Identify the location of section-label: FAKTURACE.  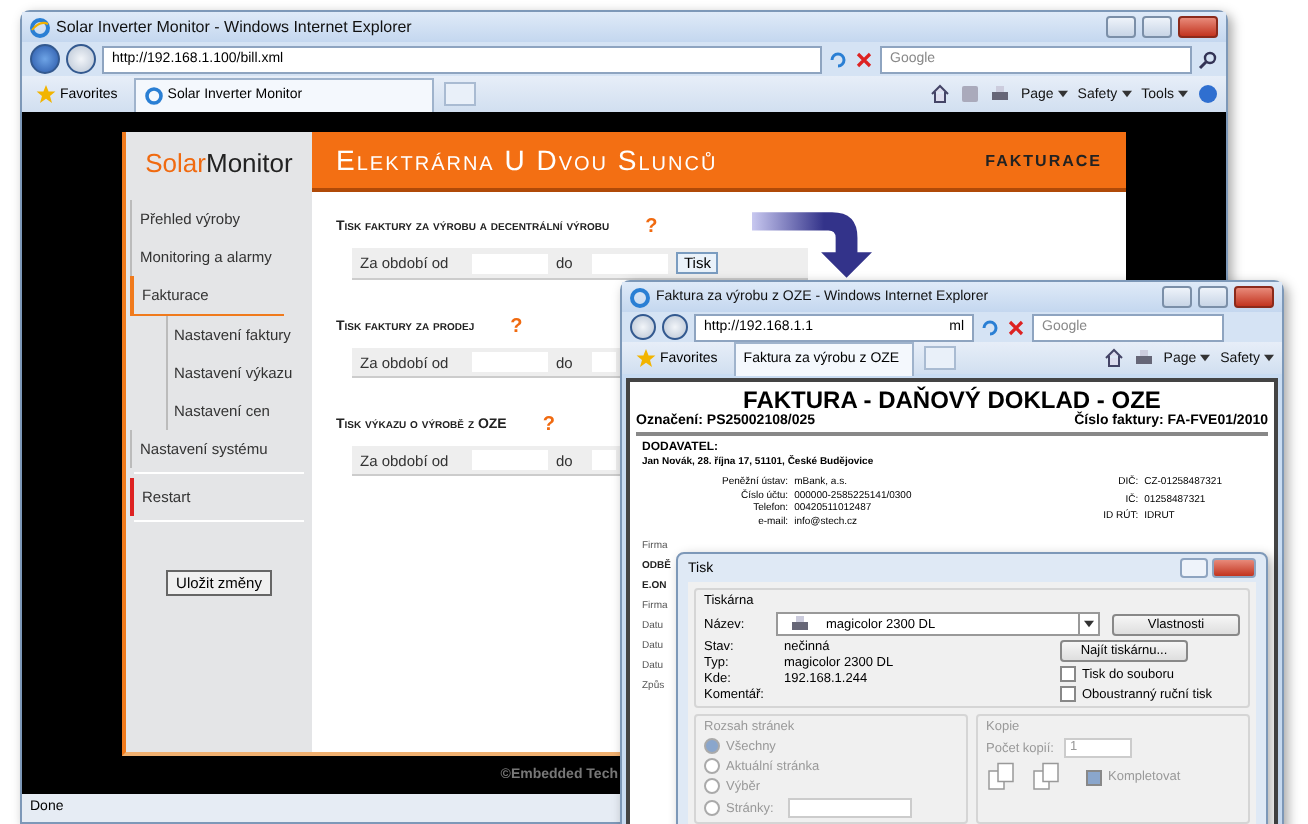
(1043, 160).